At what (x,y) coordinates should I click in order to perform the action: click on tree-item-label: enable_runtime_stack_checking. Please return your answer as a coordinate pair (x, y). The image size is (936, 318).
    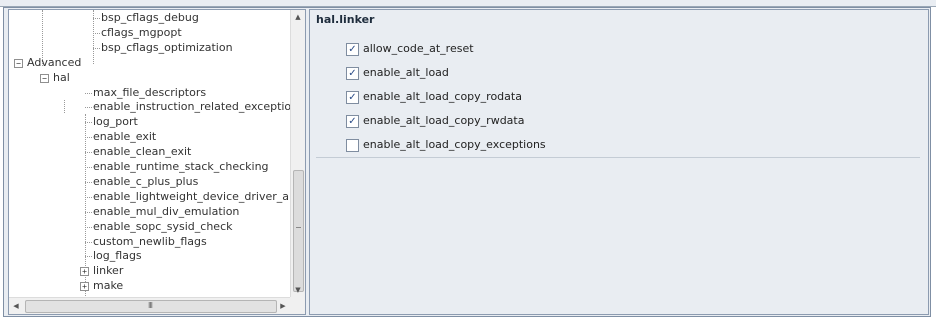
    Looking at the image, I should click on (181, 166).